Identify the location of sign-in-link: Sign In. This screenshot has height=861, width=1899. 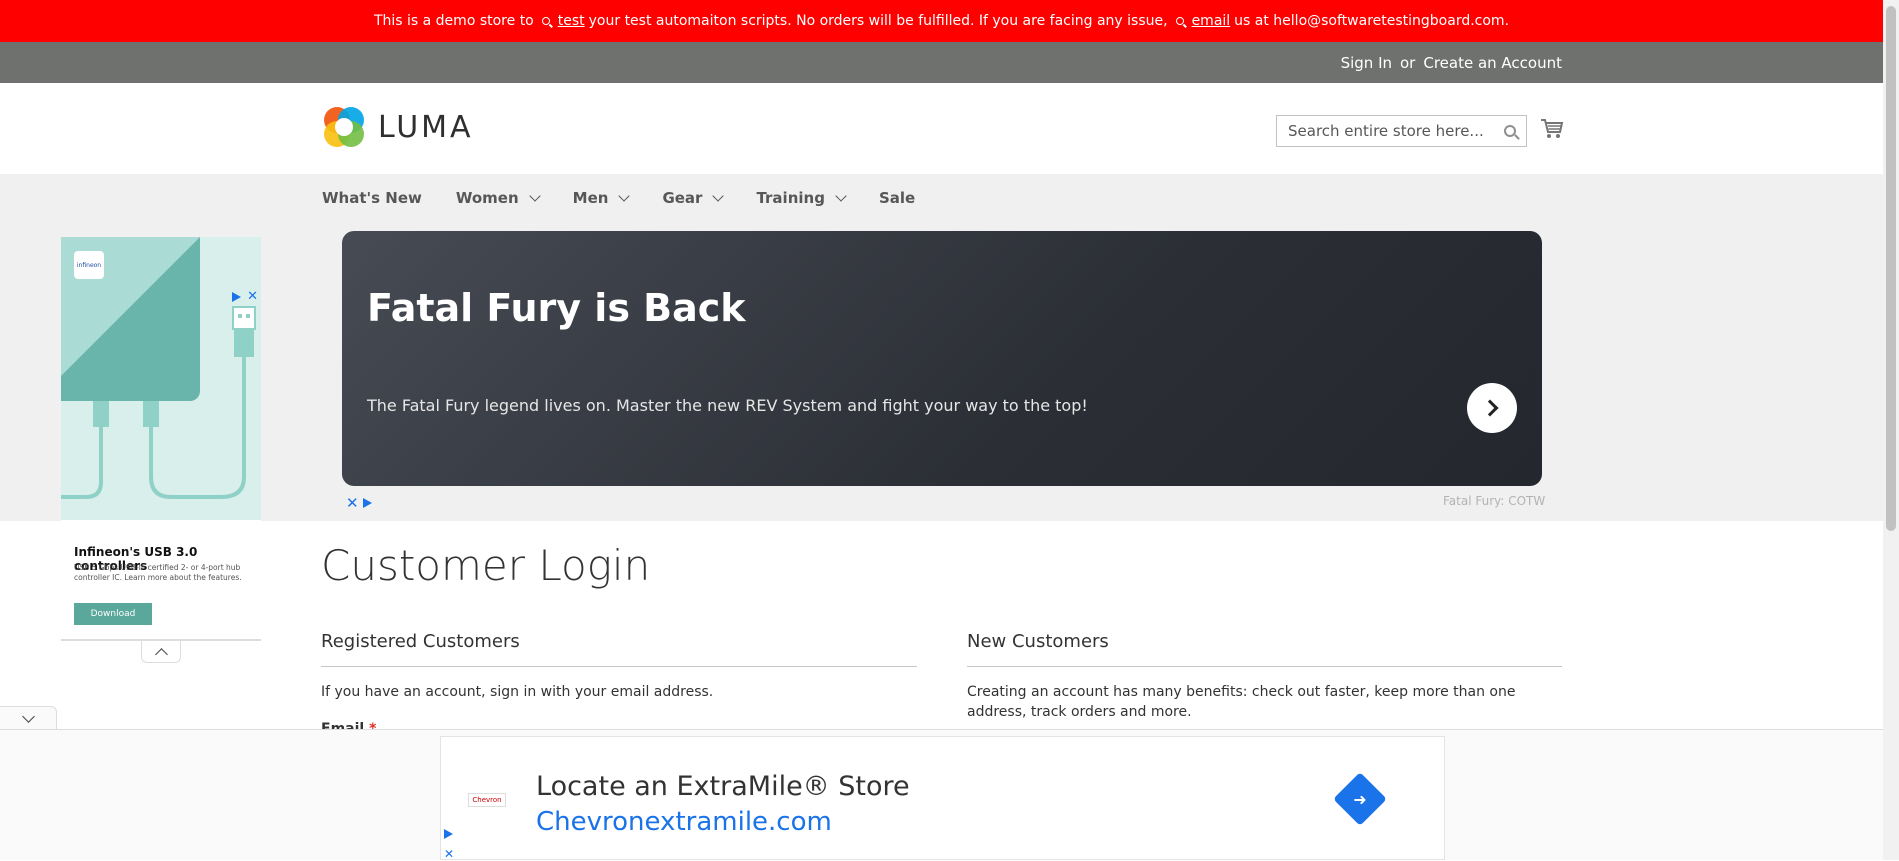
(1366, 63).